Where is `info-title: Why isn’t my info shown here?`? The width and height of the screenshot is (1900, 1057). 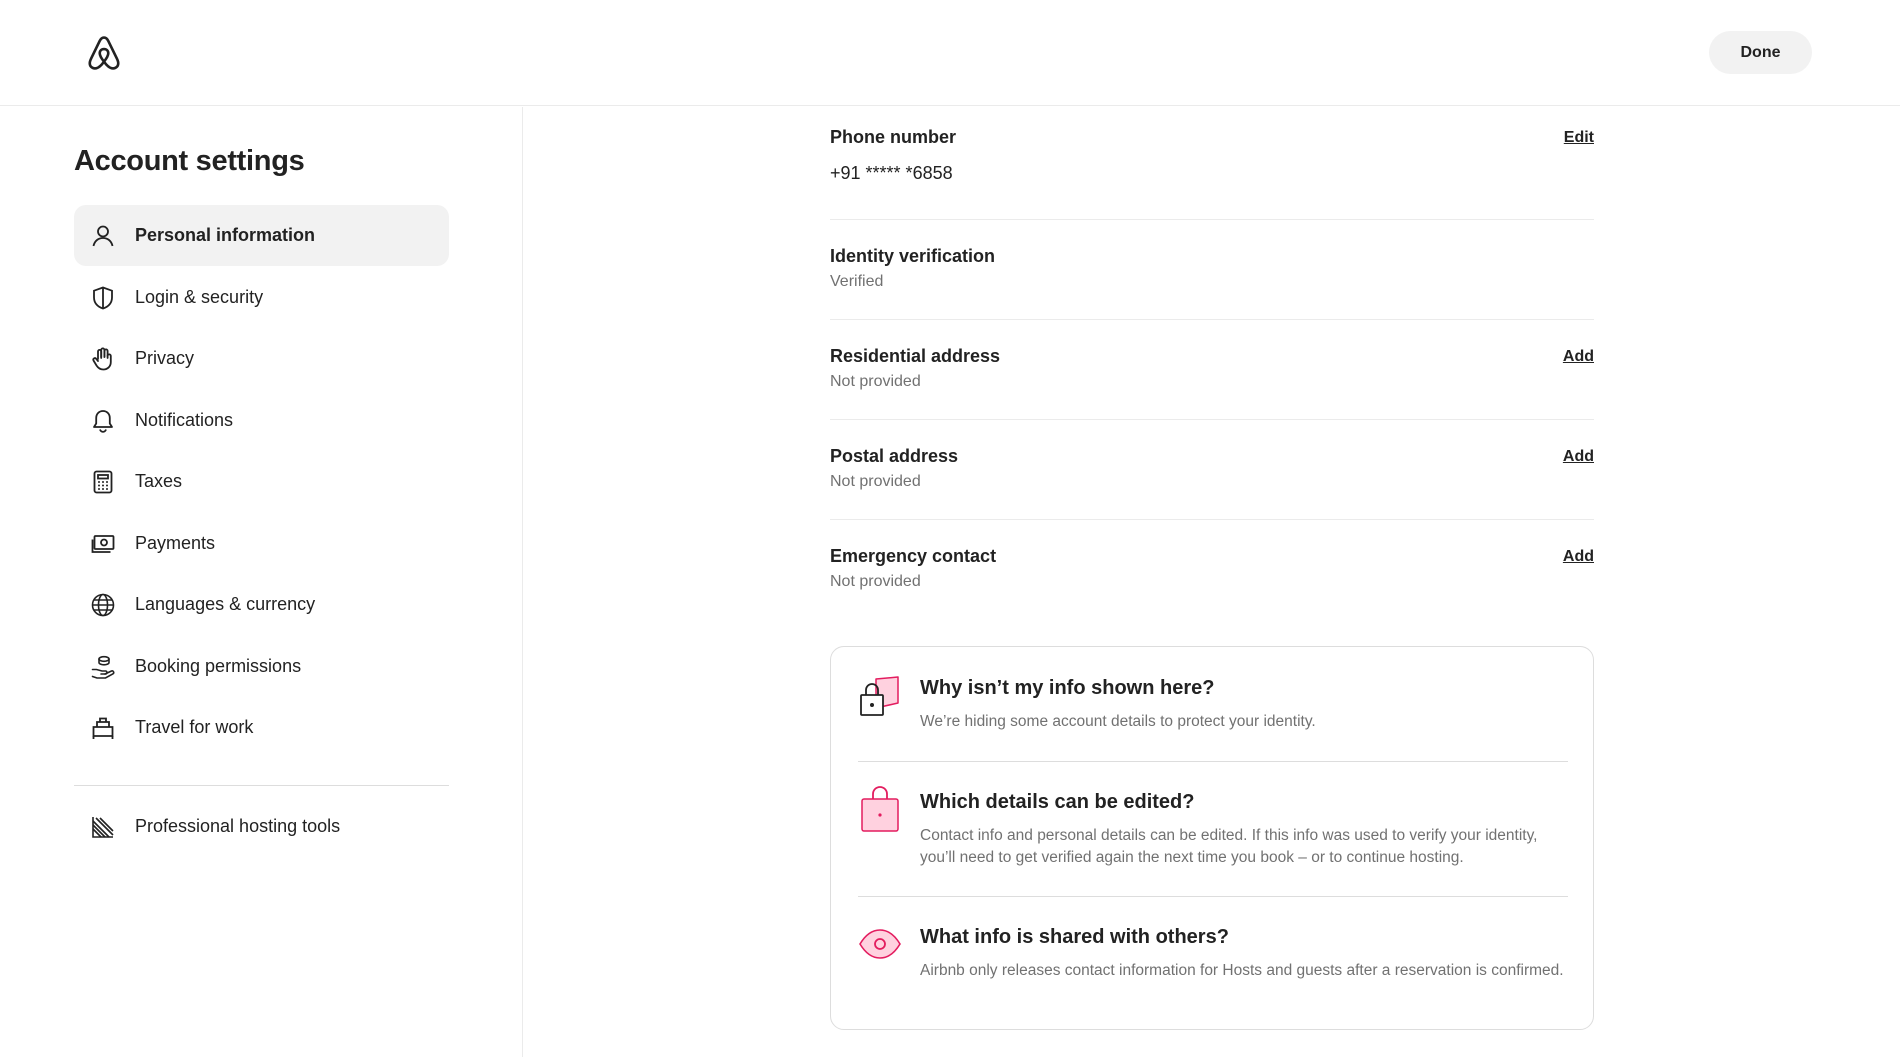
info-title: Why isn’t my info shown here? is located at coordinates (1067, 688).